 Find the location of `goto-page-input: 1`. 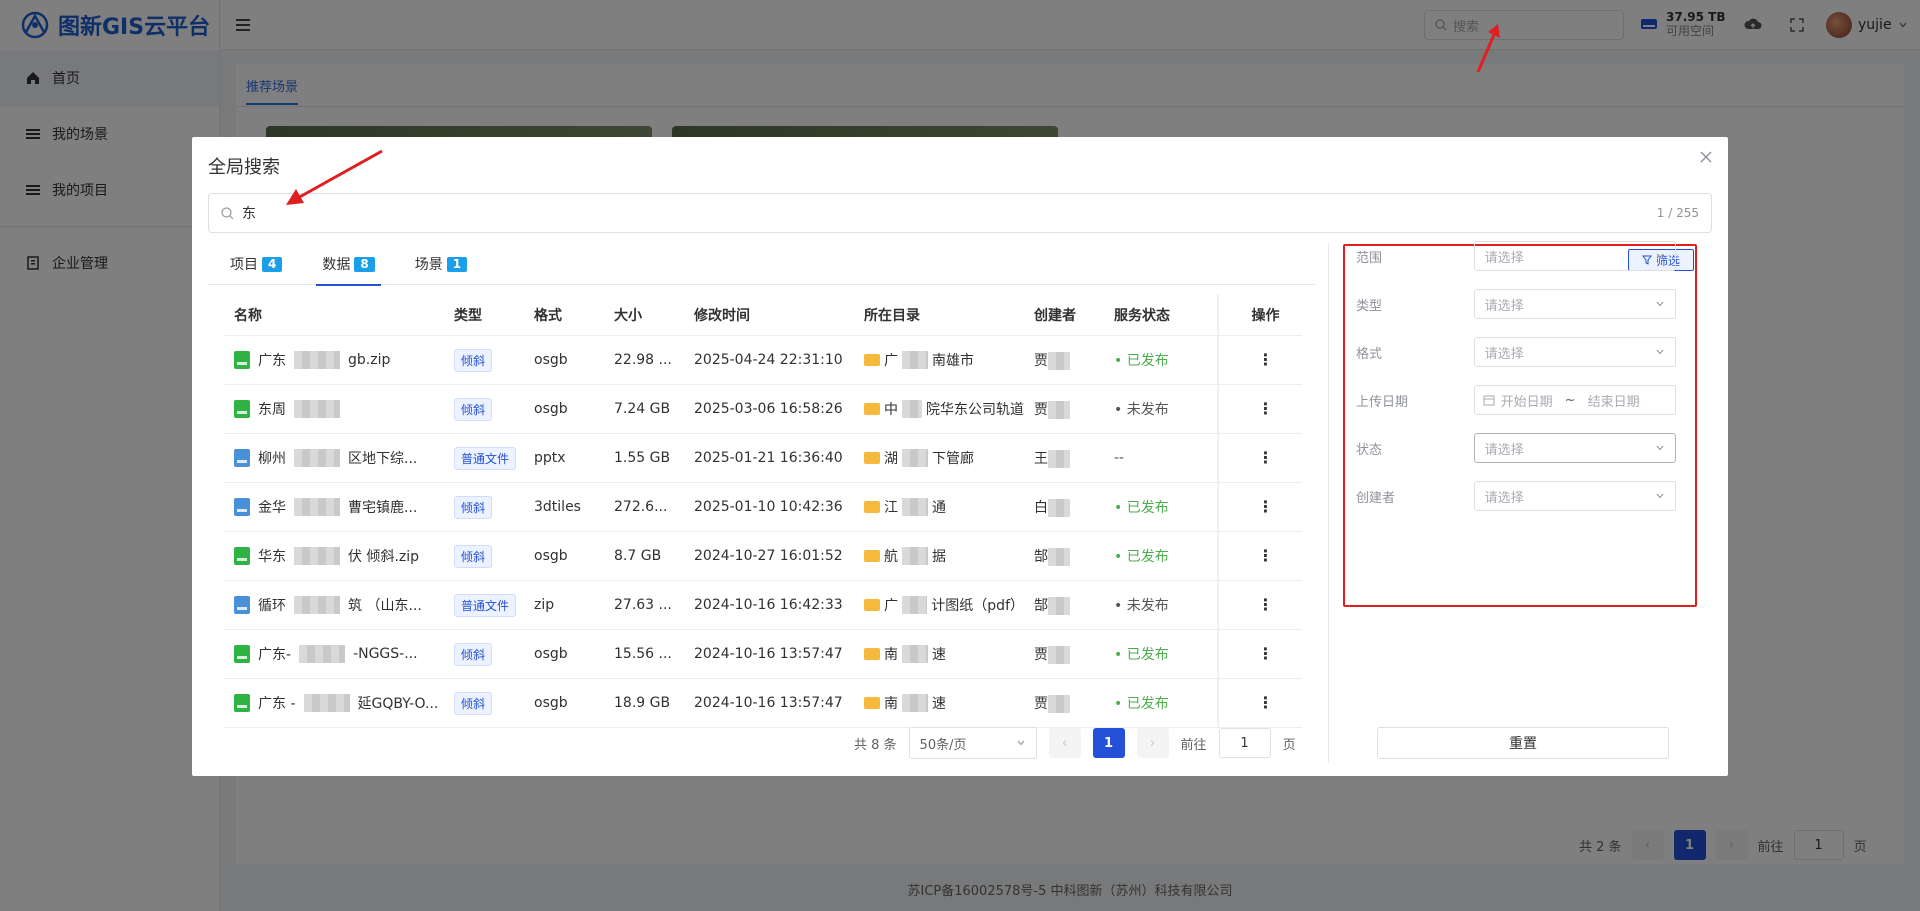

goto-page-input: 1 is located at coordinates (1244, 743).